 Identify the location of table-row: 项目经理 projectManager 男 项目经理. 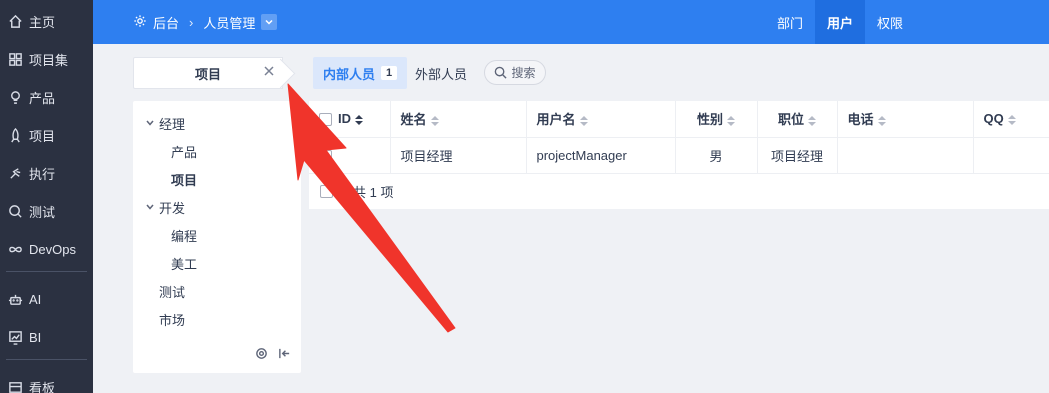
(679, 155).